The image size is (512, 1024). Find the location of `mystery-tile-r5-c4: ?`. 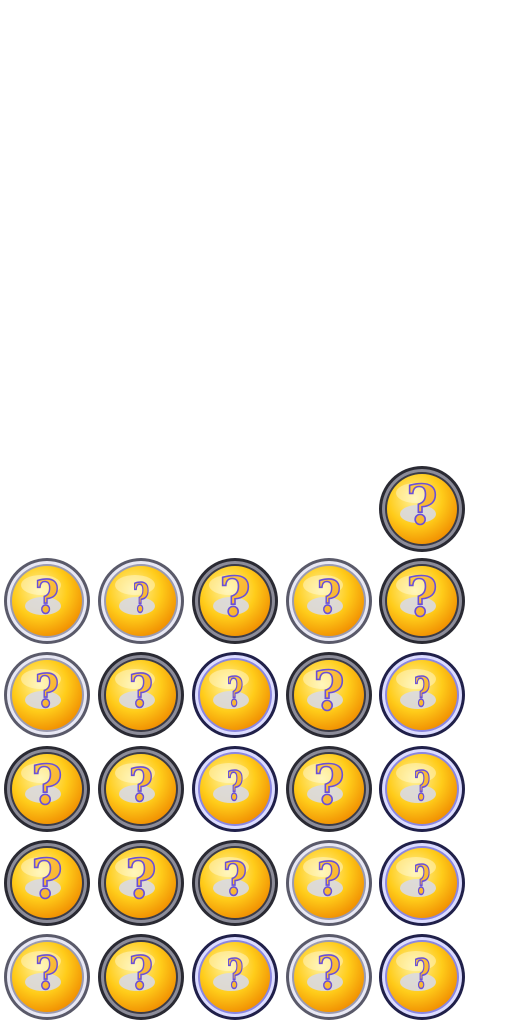

mystery-tile-r5-c4: ? is located at coordinates (329, 883).